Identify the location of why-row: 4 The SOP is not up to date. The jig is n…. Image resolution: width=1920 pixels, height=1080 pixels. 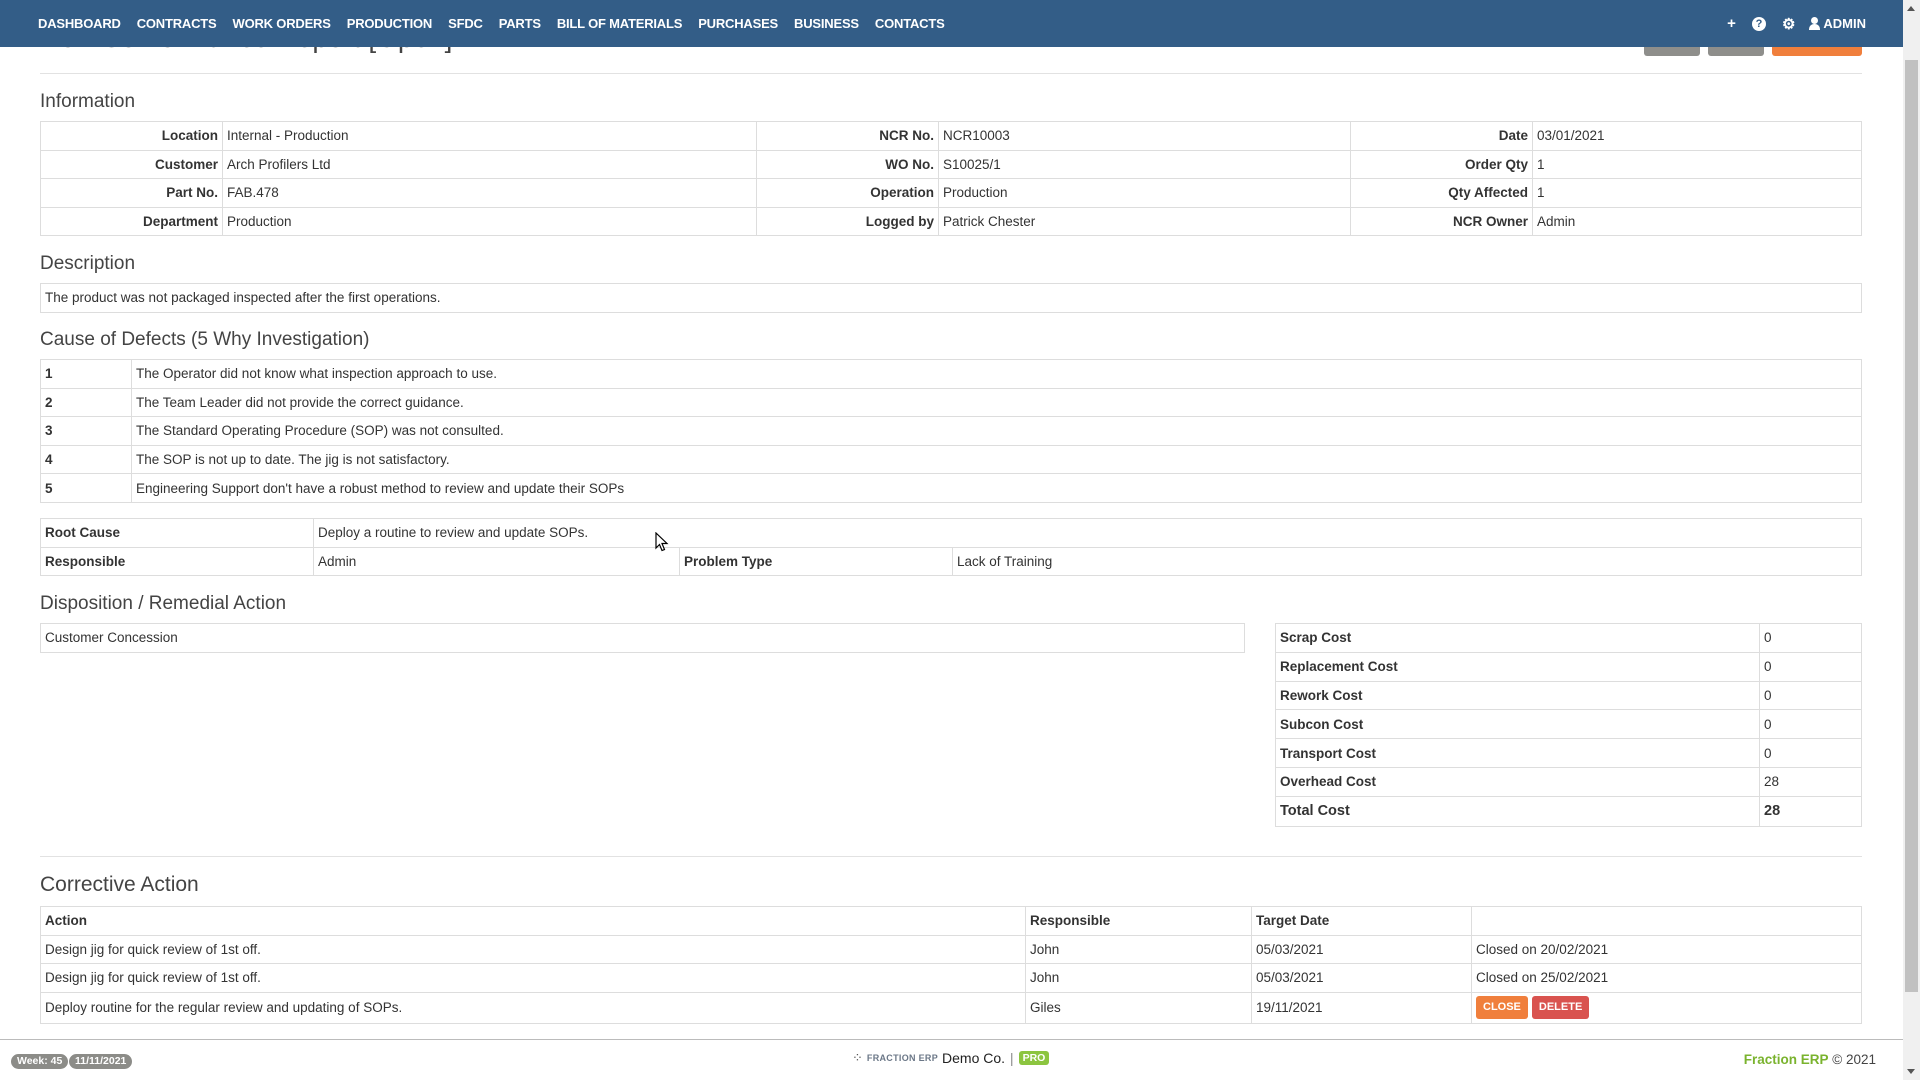
(951, 459).